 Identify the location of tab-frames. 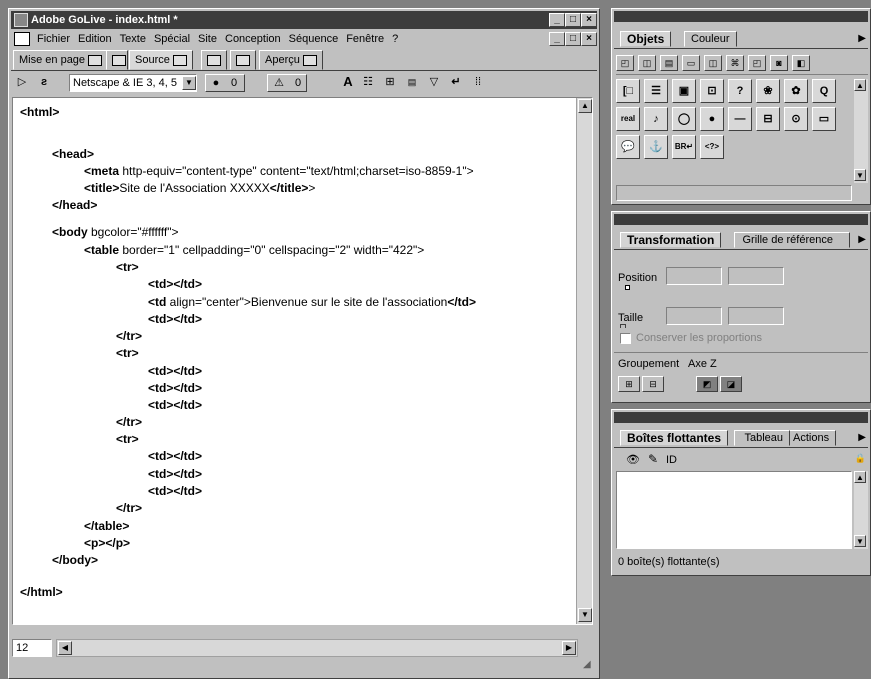
(117, 60).